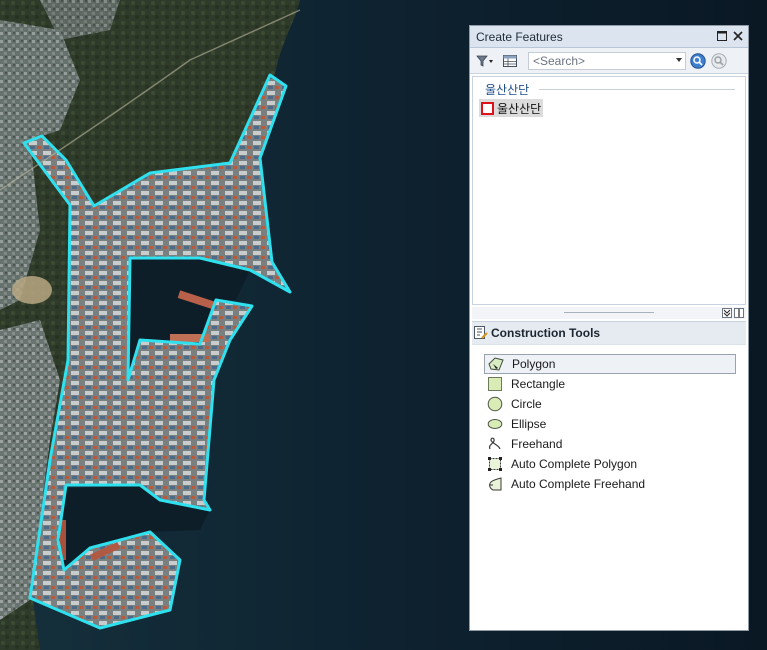 The width and height of the screenshot is (767, 650). I want to click on restore-icon, so click(722, 36).